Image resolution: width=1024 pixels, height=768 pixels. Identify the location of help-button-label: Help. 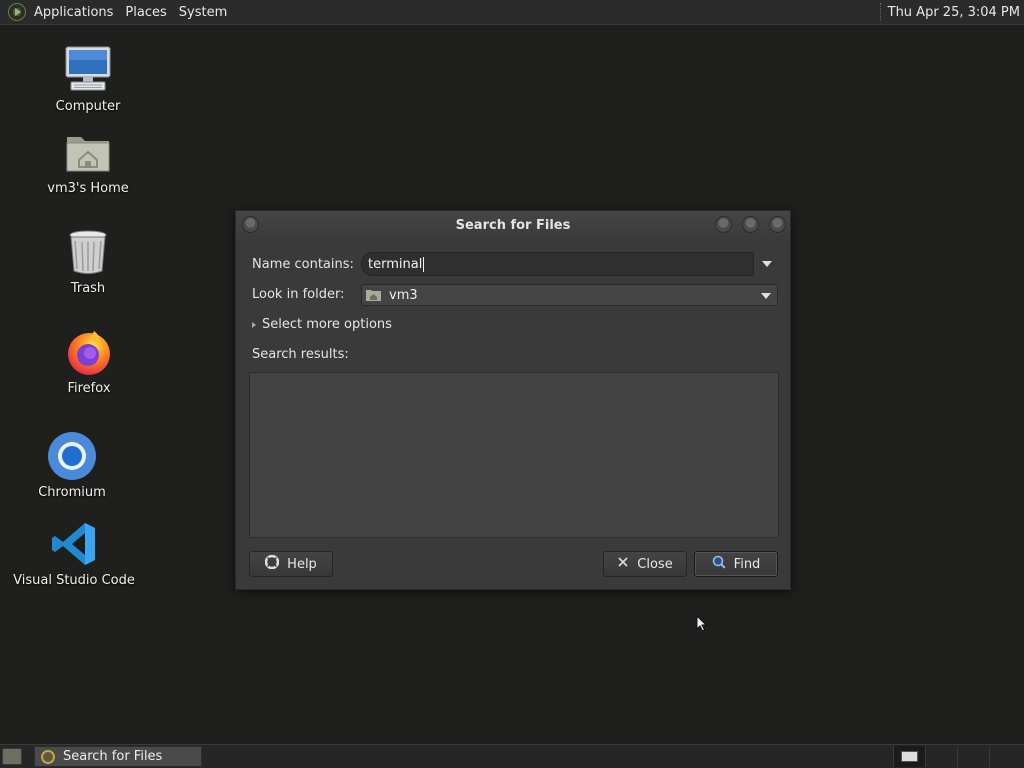
(302, 564).